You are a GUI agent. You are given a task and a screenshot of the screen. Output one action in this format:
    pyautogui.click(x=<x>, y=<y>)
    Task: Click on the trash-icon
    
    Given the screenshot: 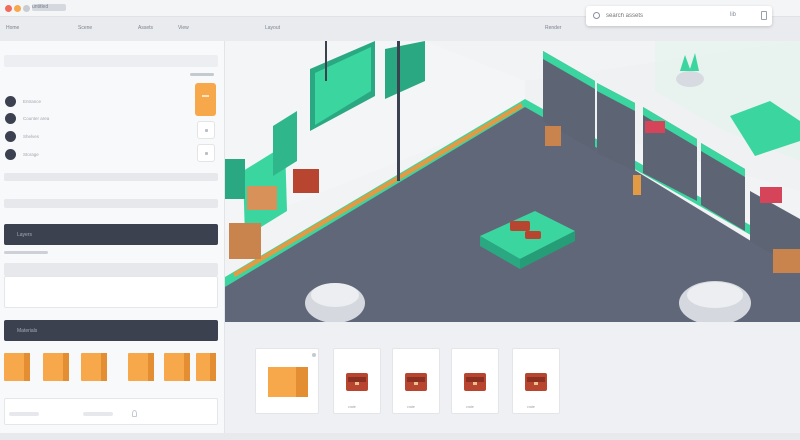 What is the action you would take?
    pyautogui.click(x=764, y=15)
    